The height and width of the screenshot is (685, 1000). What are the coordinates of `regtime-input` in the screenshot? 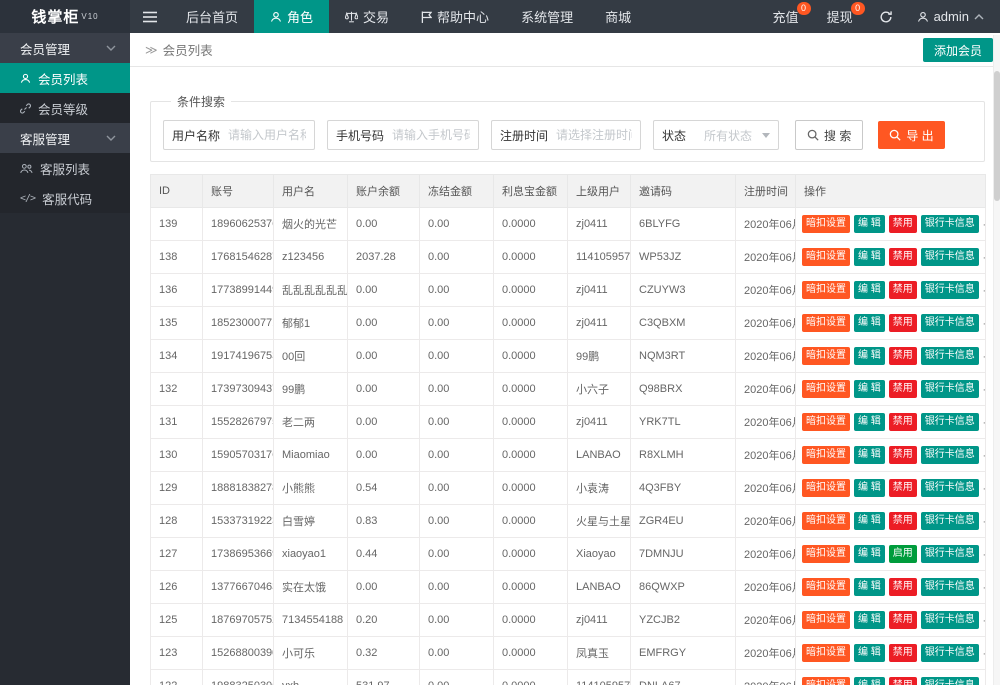 It's located at (594, 135).